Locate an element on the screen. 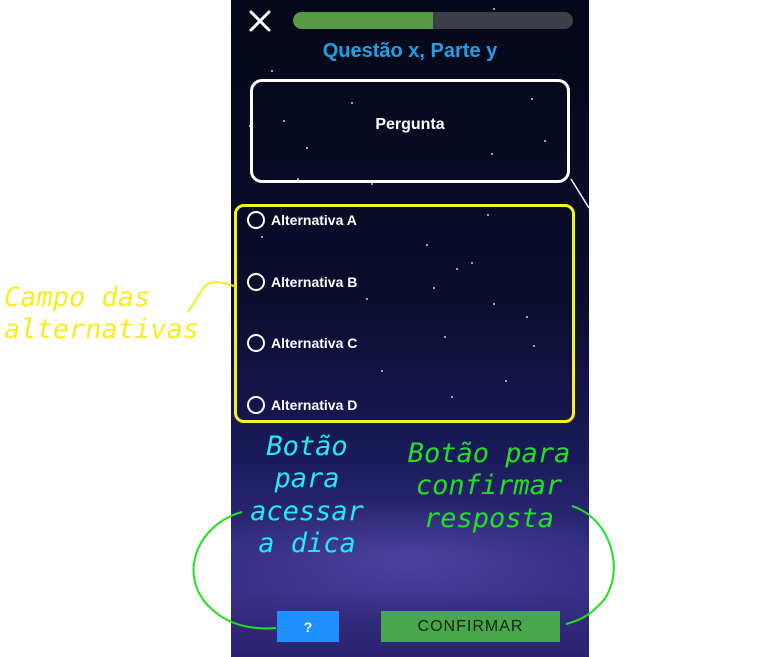 This screenshot has height=657, width=777. option-b: Alternativa B is located at coordinates (302, 282).